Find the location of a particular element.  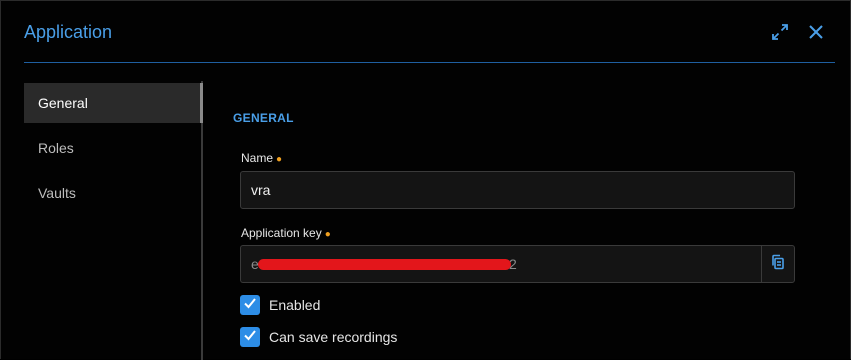

sidebar-item-label: General is located at coordinates (63, 103).